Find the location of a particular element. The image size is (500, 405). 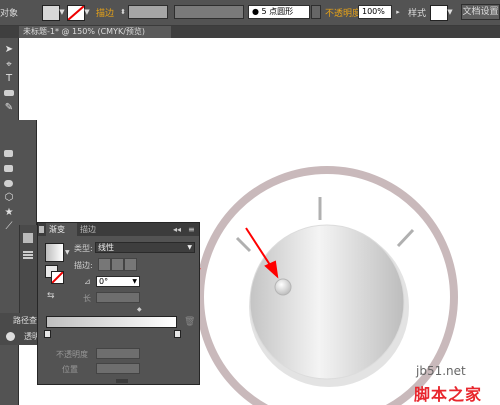

aspect-label: 长 is located at coordinates (87, 298).